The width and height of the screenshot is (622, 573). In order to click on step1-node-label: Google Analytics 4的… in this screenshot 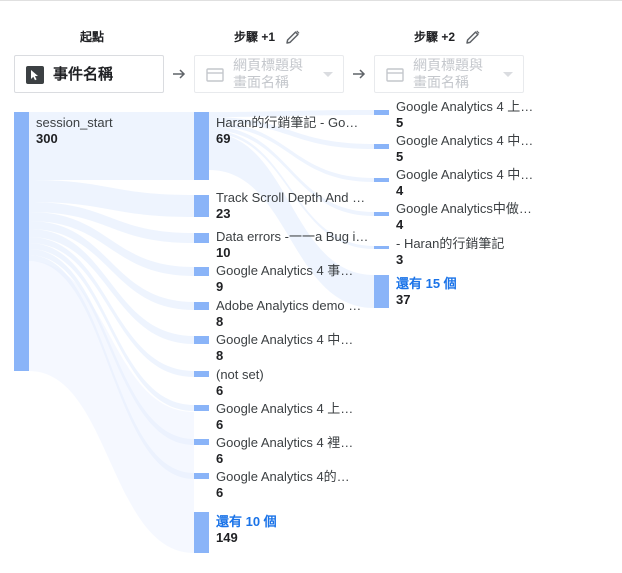, I will do `click(283, 477)`.